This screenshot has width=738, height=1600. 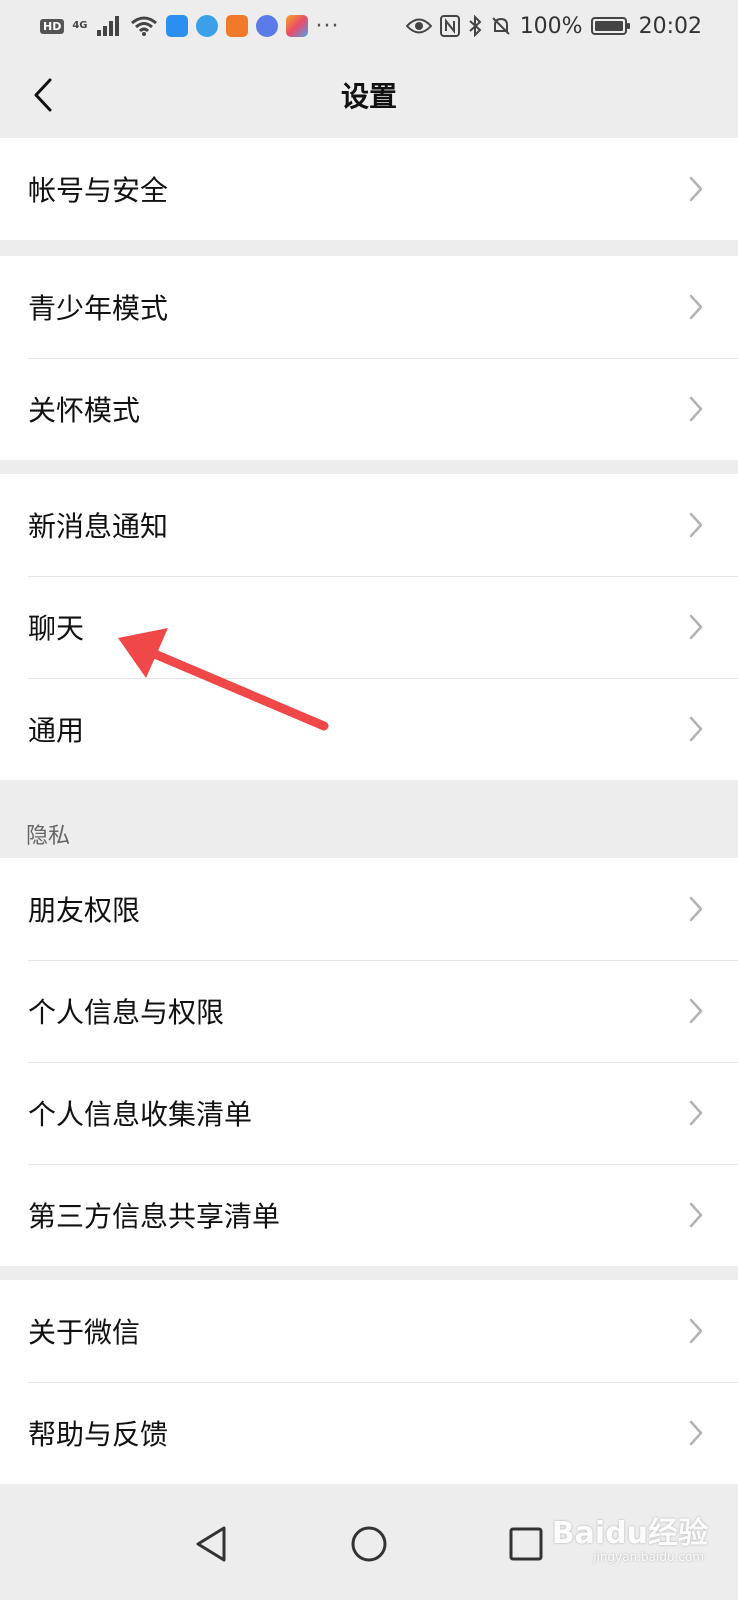 What do you see at coordinates (84, 410) in the screenshot?
I see `item-label: 关怀模式` at bounding box center [84, 410].